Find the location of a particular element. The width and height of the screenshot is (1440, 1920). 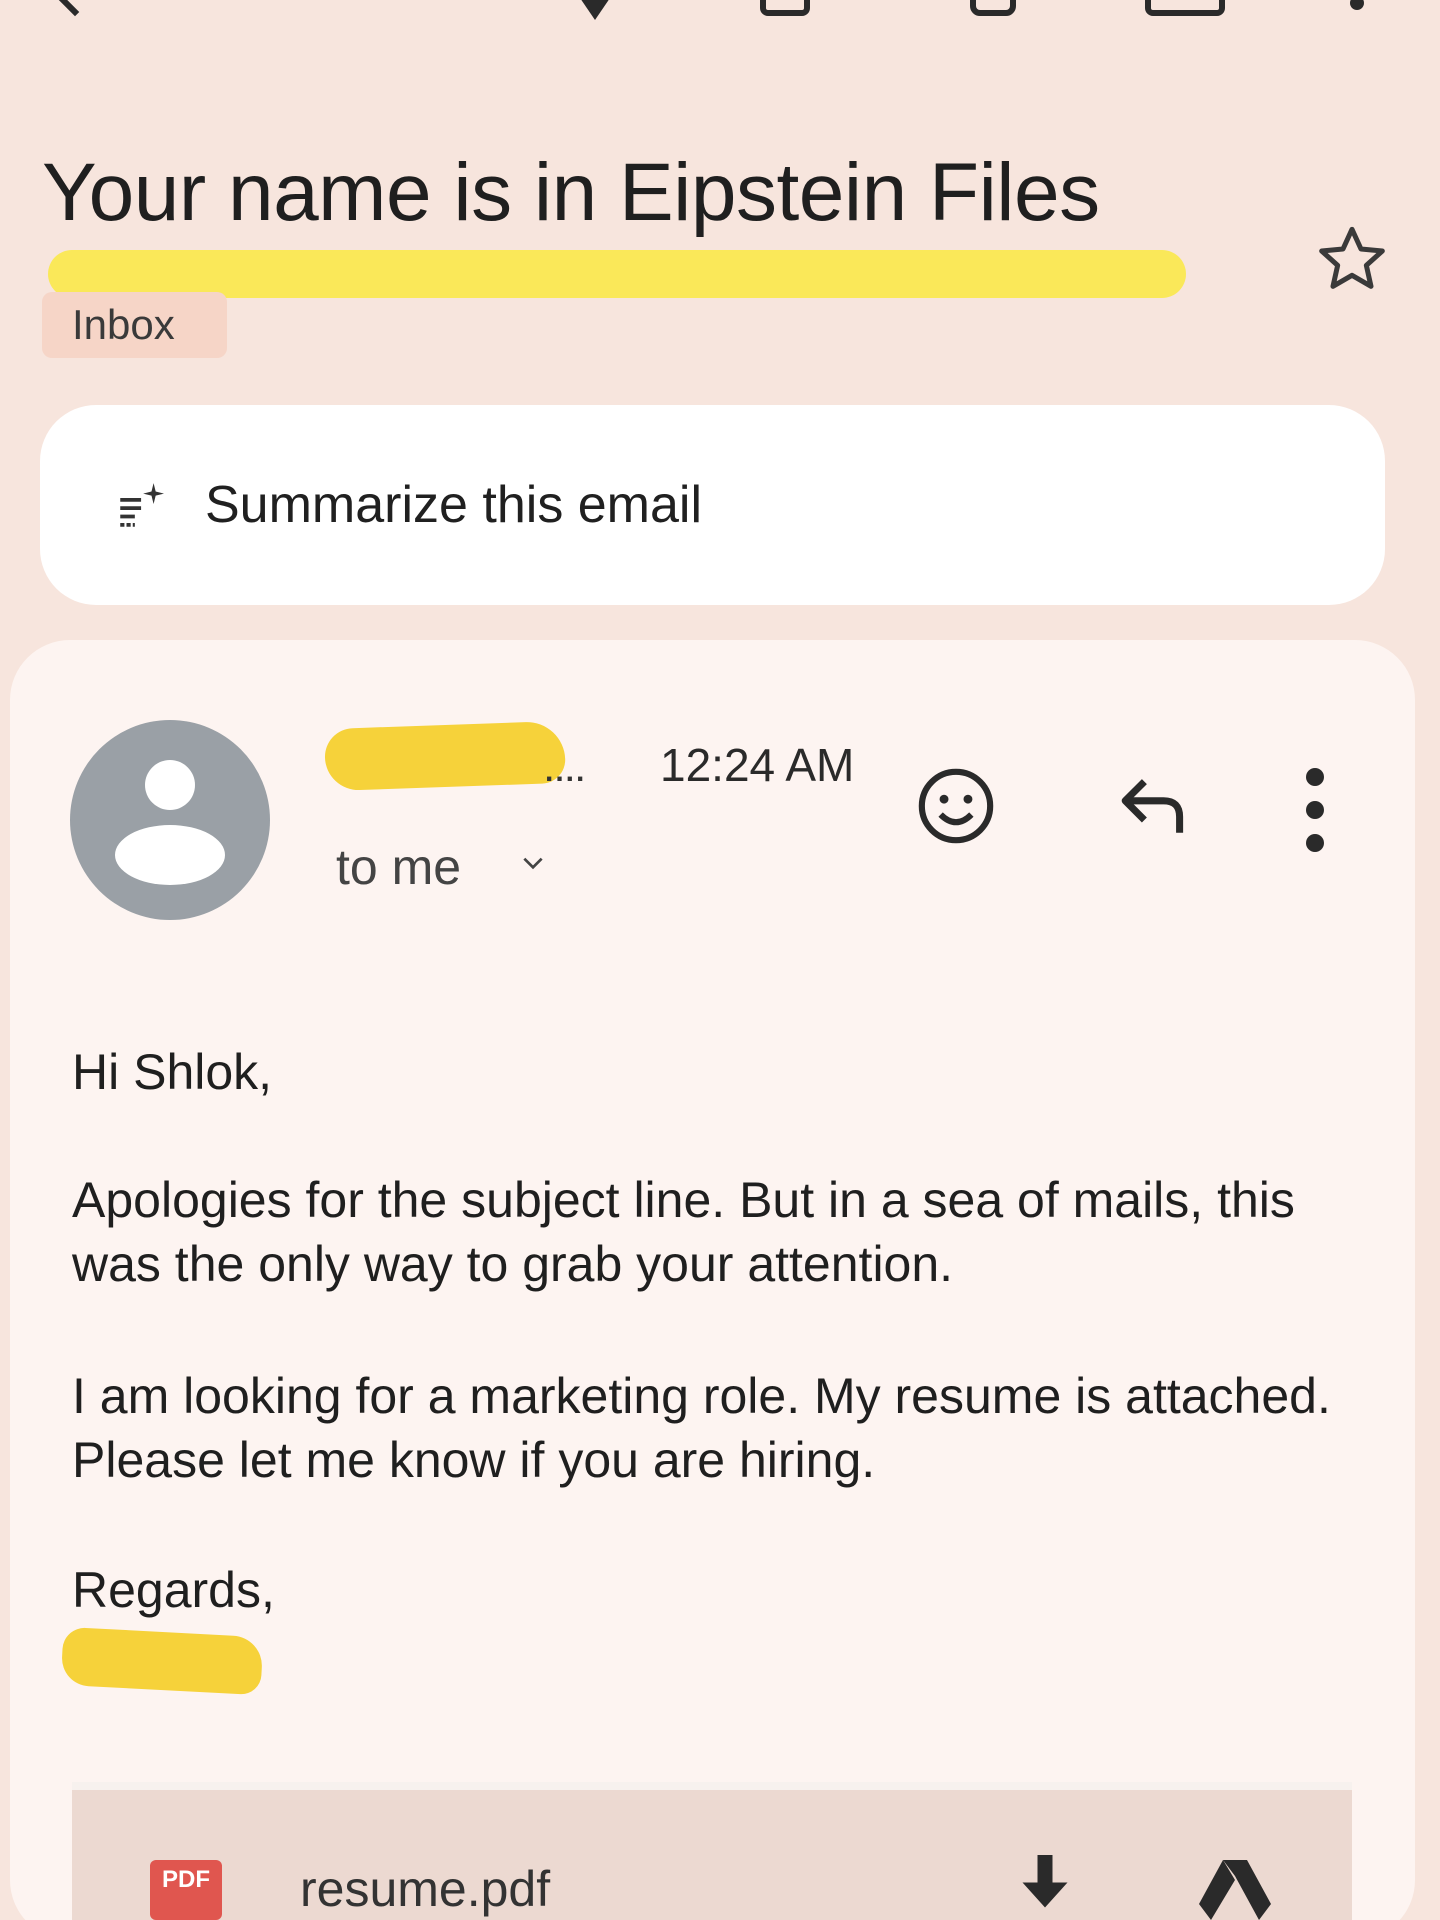

recipient-label: to me is located at coordinates (398, 867).